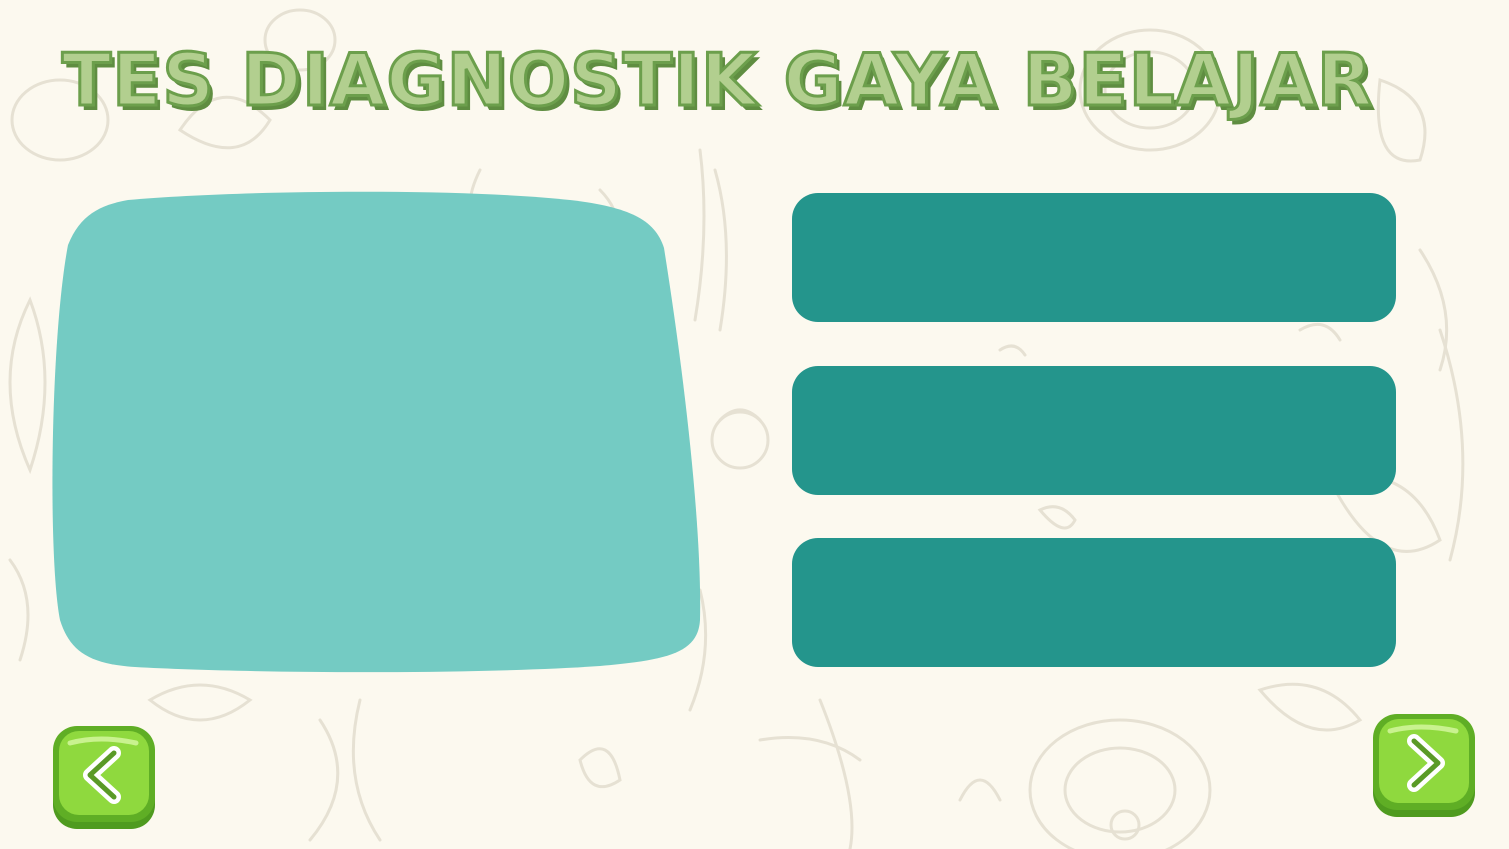  I want to click on previous-button, so click(104, 777).